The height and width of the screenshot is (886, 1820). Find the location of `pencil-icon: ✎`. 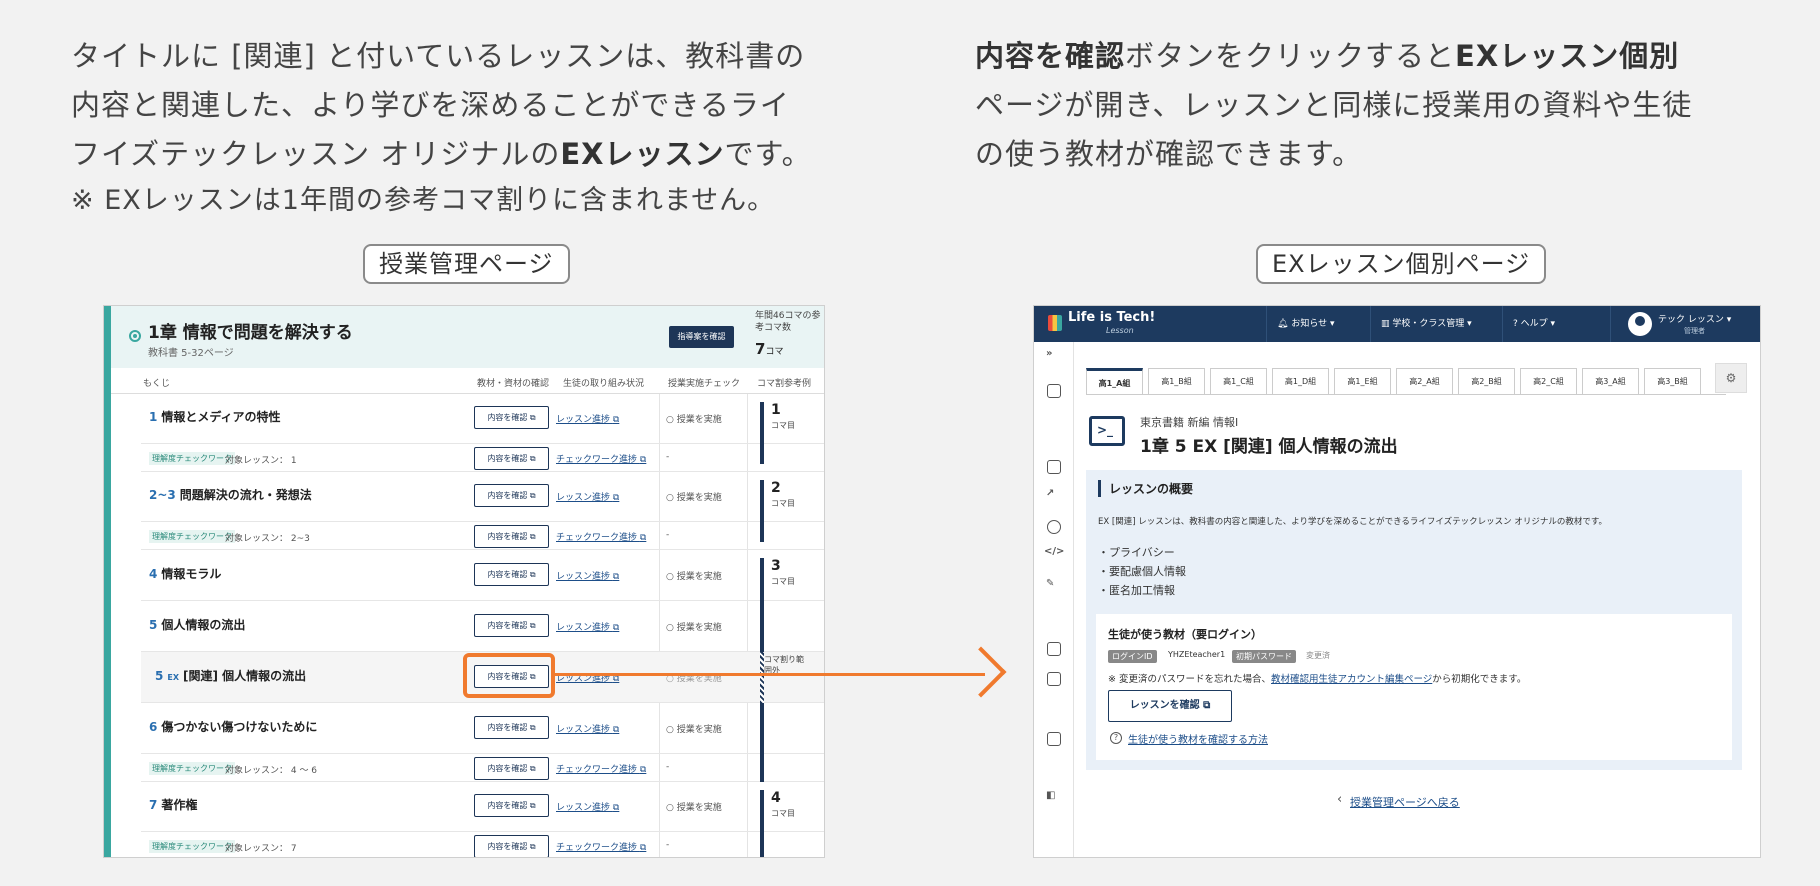

pencil-icon: ✎ is located at coordinates (1050, 583).